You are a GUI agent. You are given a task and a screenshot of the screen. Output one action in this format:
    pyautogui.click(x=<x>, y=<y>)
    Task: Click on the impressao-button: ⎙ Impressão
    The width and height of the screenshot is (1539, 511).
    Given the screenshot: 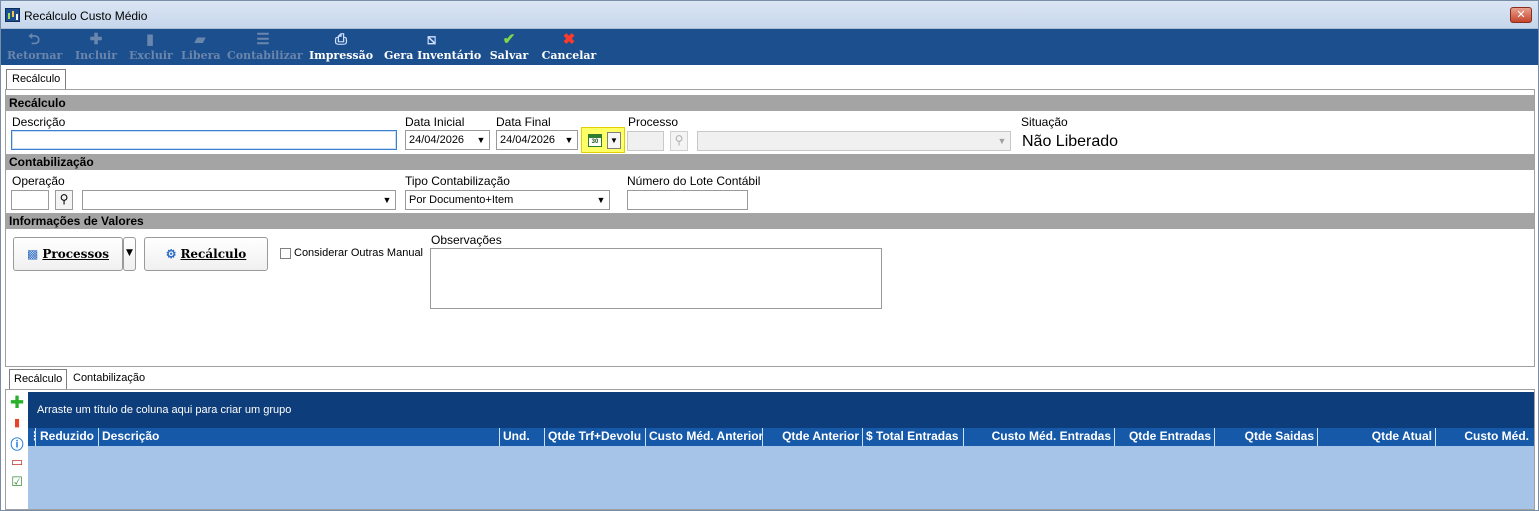 What is the action you would take?
    pyautogui.click(x=341, y=47)
    